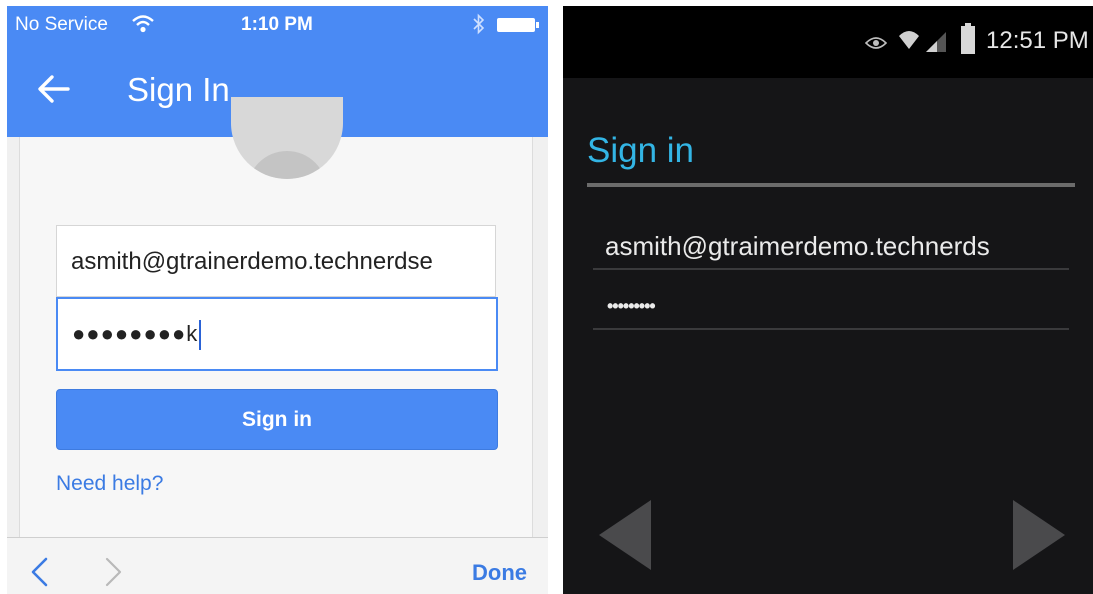 The width and height of the screenshot is (1093, 594). I want to click on done-button: Done, so click(499, 573).